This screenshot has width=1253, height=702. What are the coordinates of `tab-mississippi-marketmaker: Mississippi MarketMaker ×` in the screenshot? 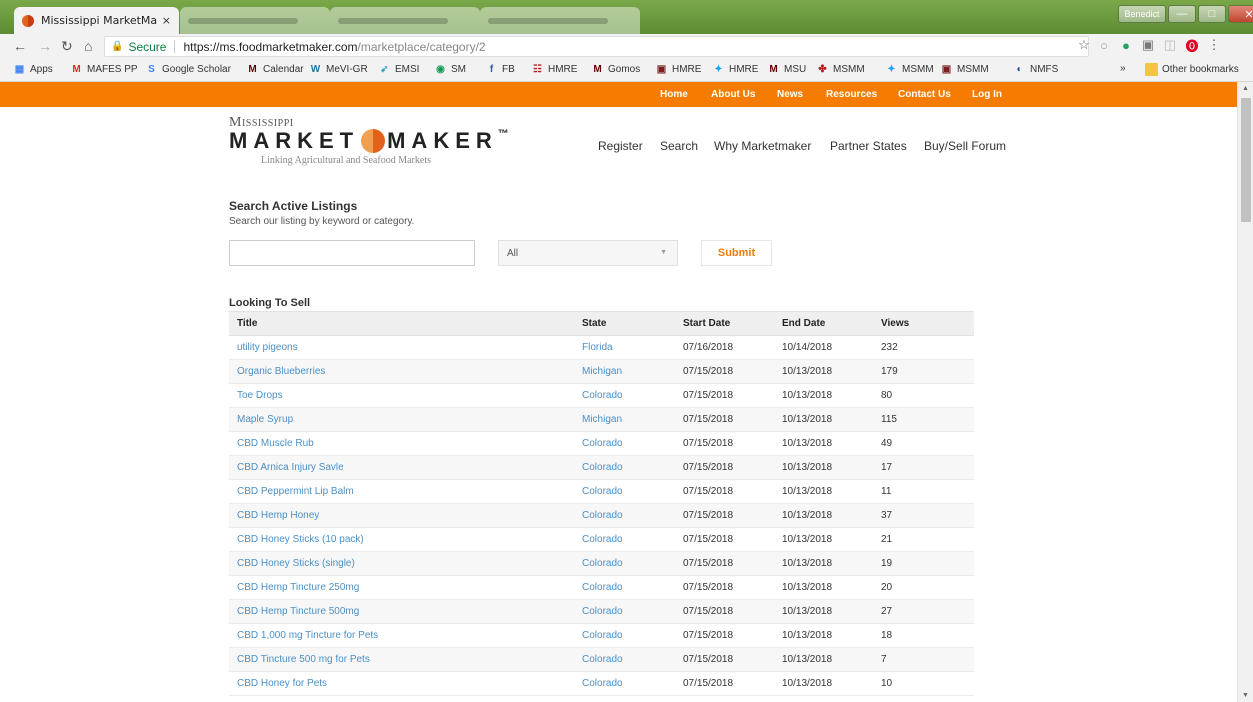 It's located at (96, 20).